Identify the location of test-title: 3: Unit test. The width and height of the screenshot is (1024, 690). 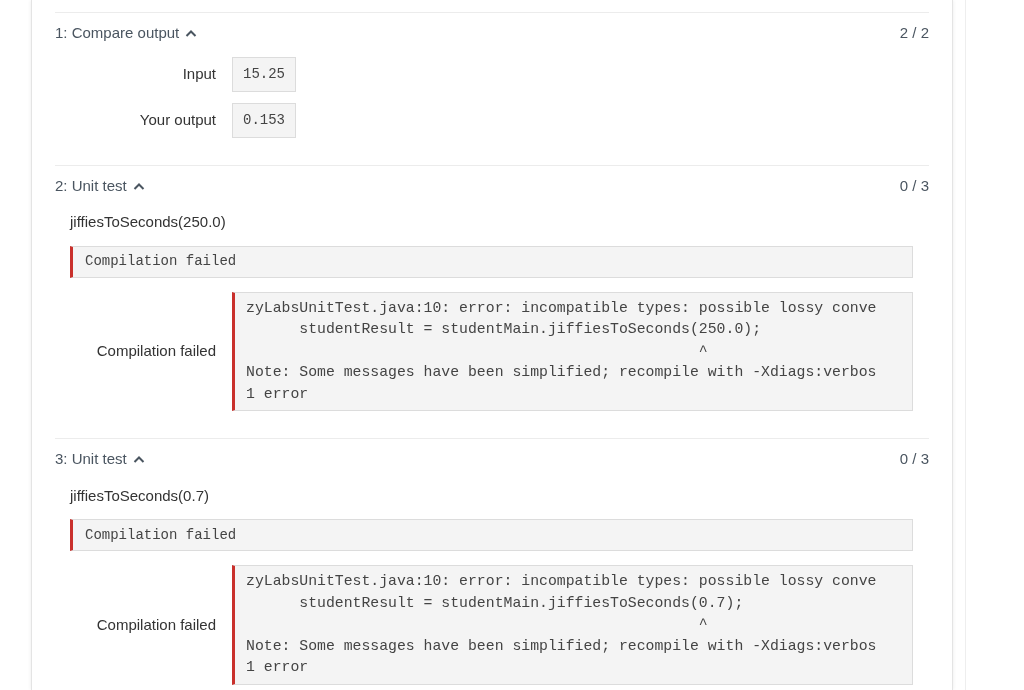
(91, 459).